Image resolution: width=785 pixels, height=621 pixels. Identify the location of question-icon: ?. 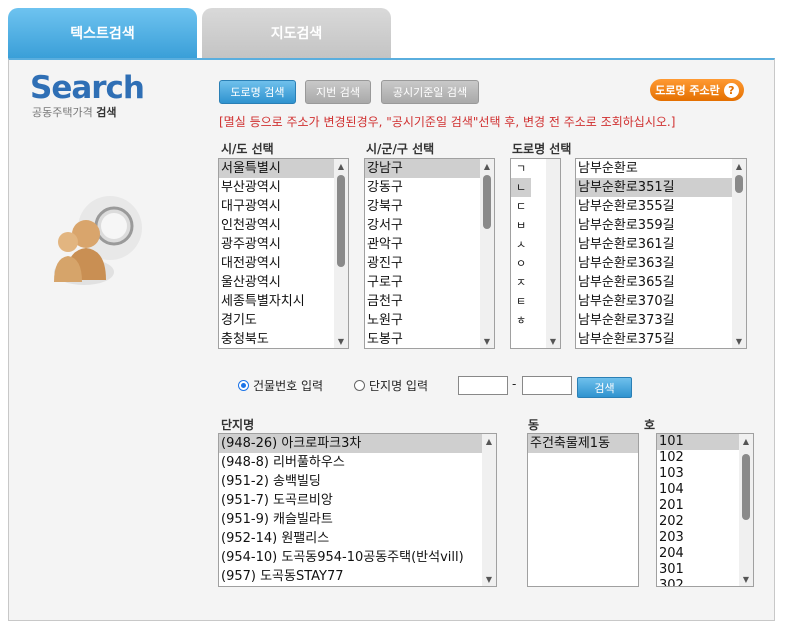
(731, 90).